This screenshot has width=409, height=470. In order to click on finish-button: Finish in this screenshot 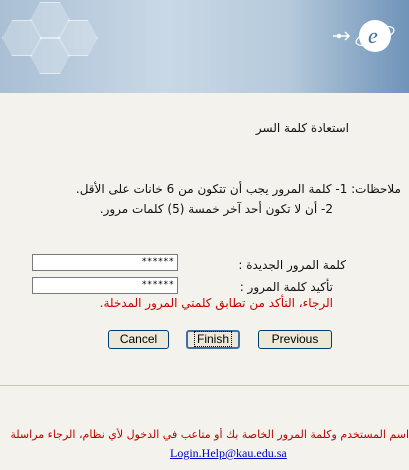, I will do `click(213, 339)`.